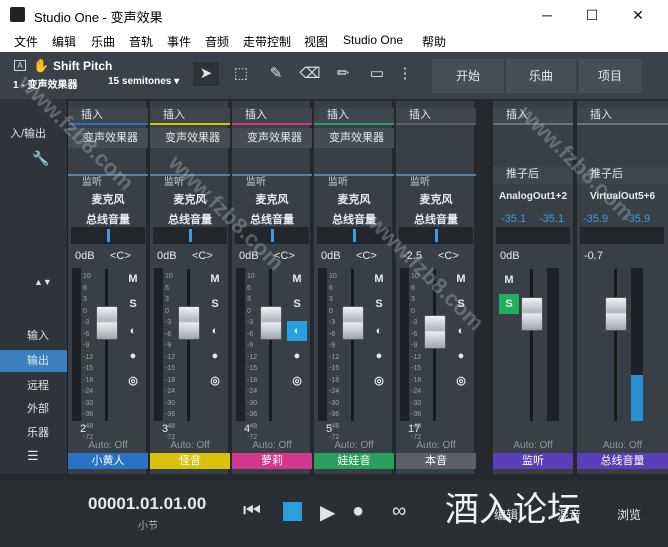  What do you see at coordinates (373, 40) in the screenshot?
I see `menu-studio-one: Studio One` at bounding box center [373, 40].